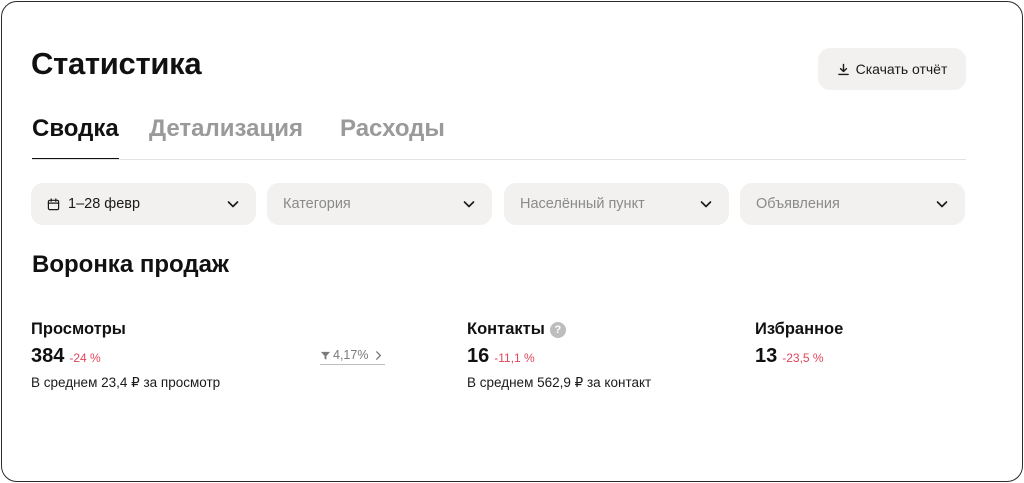 This screenshot has width=1024, height=483. What do you see at coordinates (799, 329) in the screenshot?
I see `favorites-label: Избранное` at bounding box center [799, 329].